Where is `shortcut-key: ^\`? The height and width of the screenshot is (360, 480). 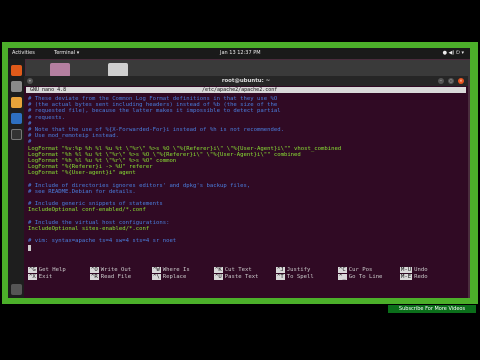
shortcut-key: ^\ is located at coordinates (156, 277).